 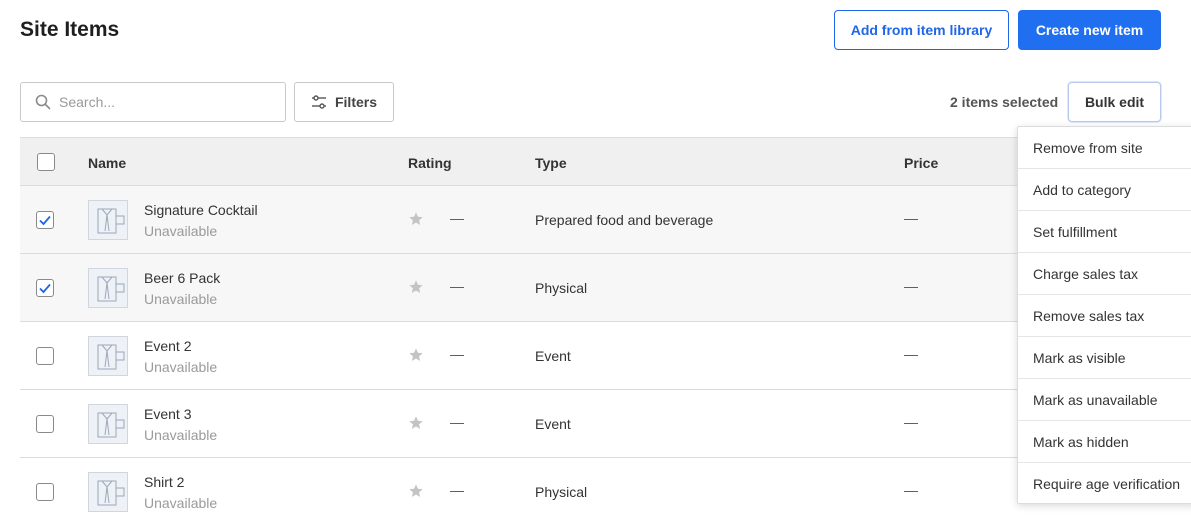 What do you see at coordinates (164, 482) in the screenshot?
I see `item-name: Shirt 2` at bounding box center [164, 482].